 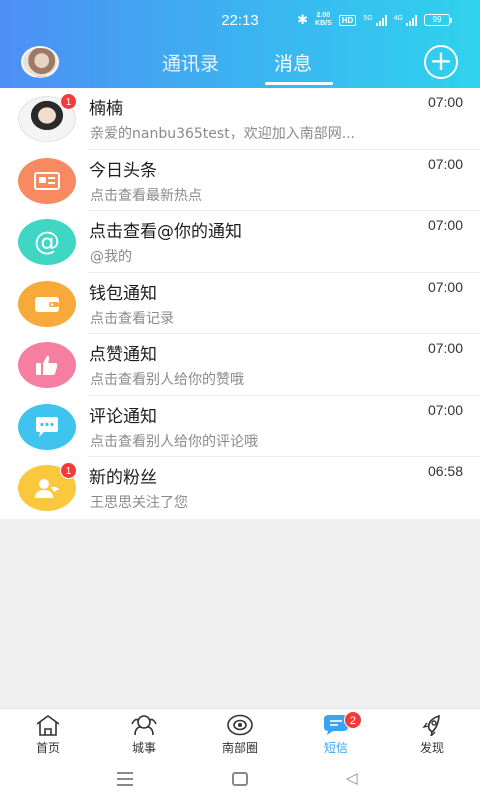 I want to click on nav-item-nanbu-circle: 南部圈, so click(x=240, y=734).